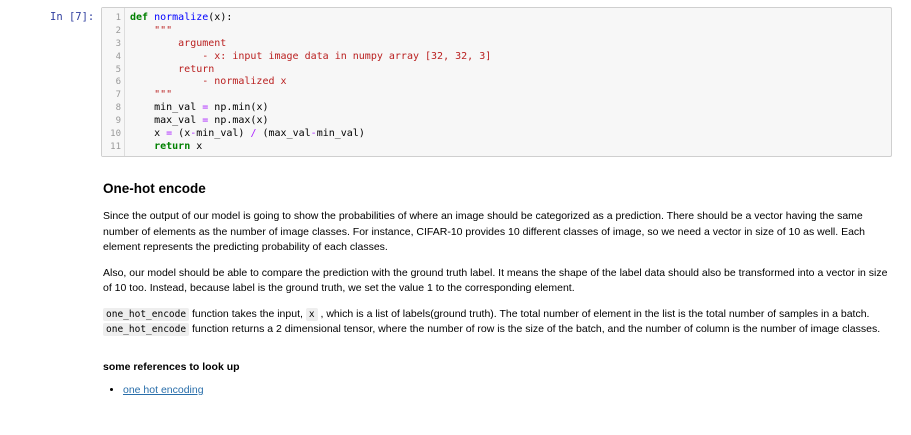 Image resolution: width=911 pixels, height=435 pixels. Describe the element at coordinates (118, 56) in the screenshot. I see `line-number: 4` at that location.